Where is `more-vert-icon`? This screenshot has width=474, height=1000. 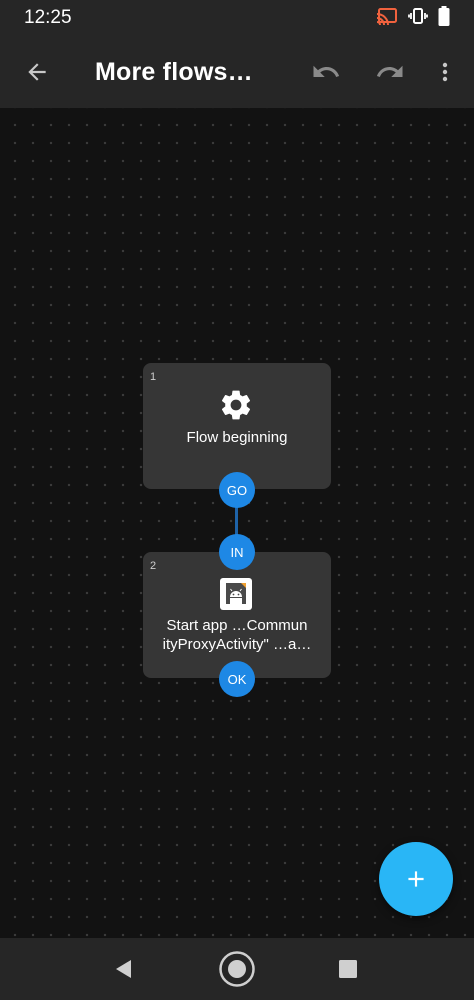 more-vert-icon is located at coordinates (445, 72).